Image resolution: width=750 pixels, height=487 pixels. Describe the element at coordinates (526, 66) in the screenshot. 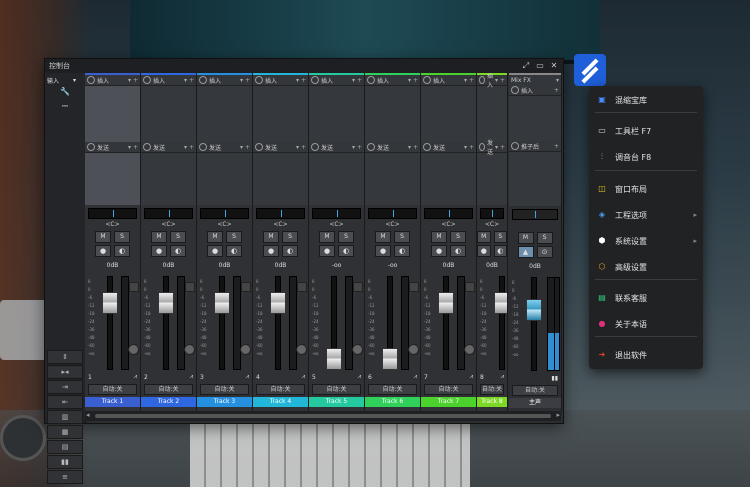

I see `expand-icon: ⤢` at that location.